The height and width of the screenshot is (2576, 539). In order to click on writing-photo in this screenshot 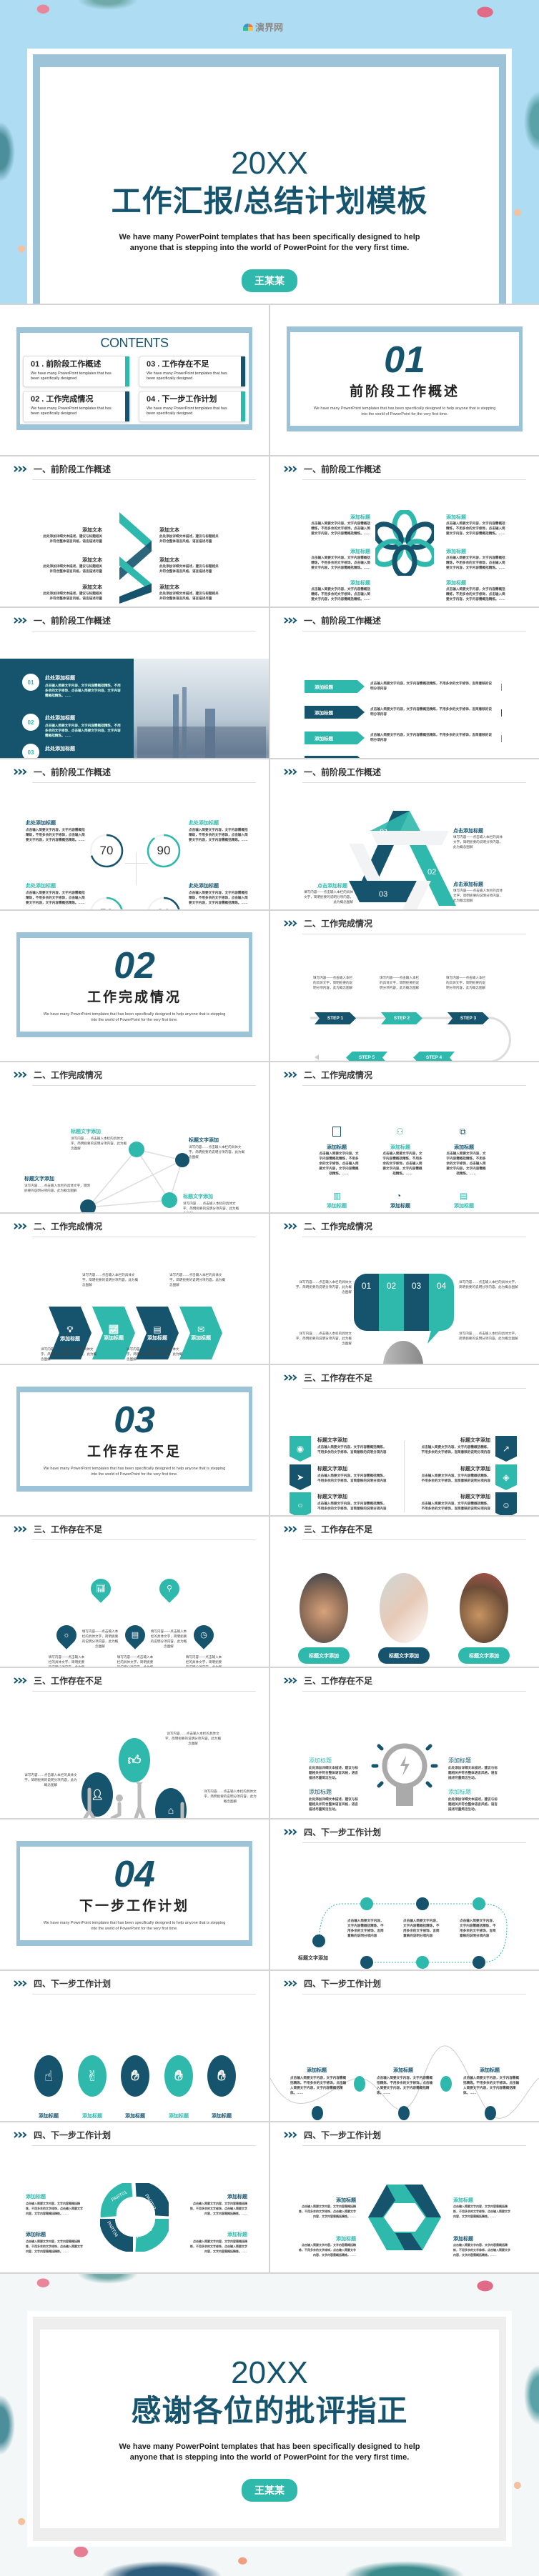, I will do `click(404, 1608)`.